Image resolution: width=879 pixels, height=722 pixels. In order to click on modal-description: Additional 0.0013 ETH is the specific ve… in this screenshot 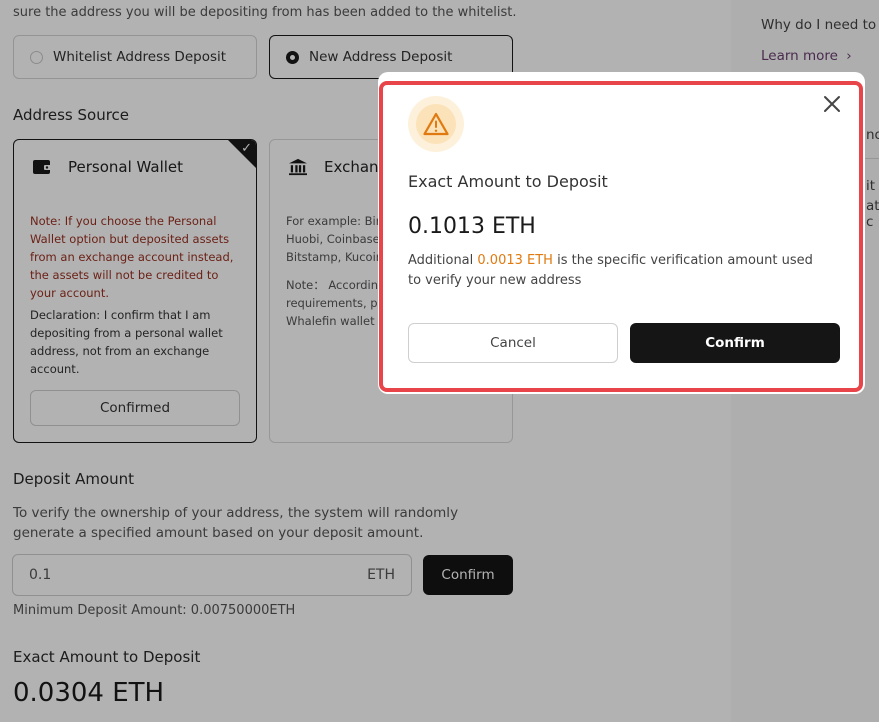, I will do `click(618, 271)`.